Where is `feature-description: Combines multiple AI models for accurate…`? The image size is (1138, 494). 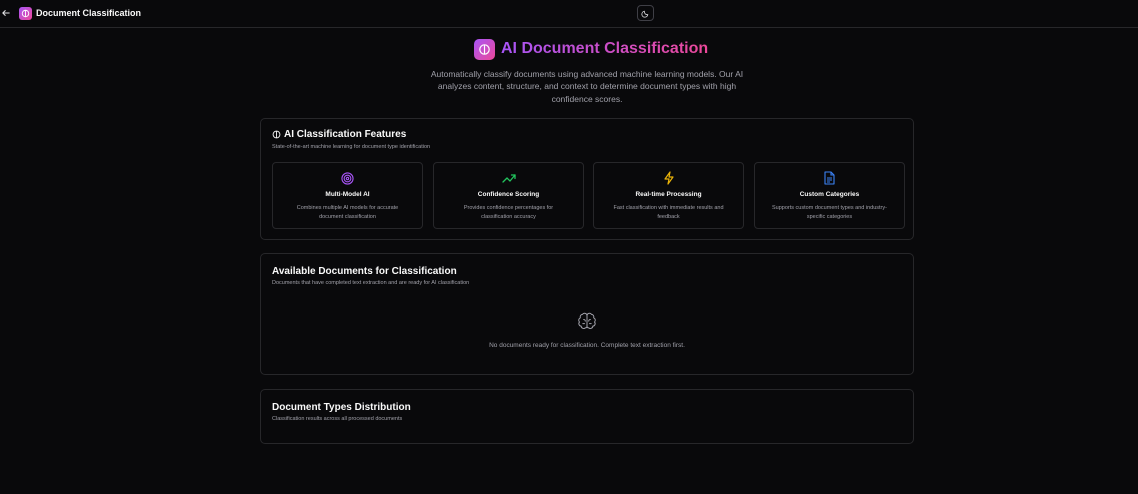 feature-description: Combines multiple AI models for accurate… is located at coordinates (347, 212).